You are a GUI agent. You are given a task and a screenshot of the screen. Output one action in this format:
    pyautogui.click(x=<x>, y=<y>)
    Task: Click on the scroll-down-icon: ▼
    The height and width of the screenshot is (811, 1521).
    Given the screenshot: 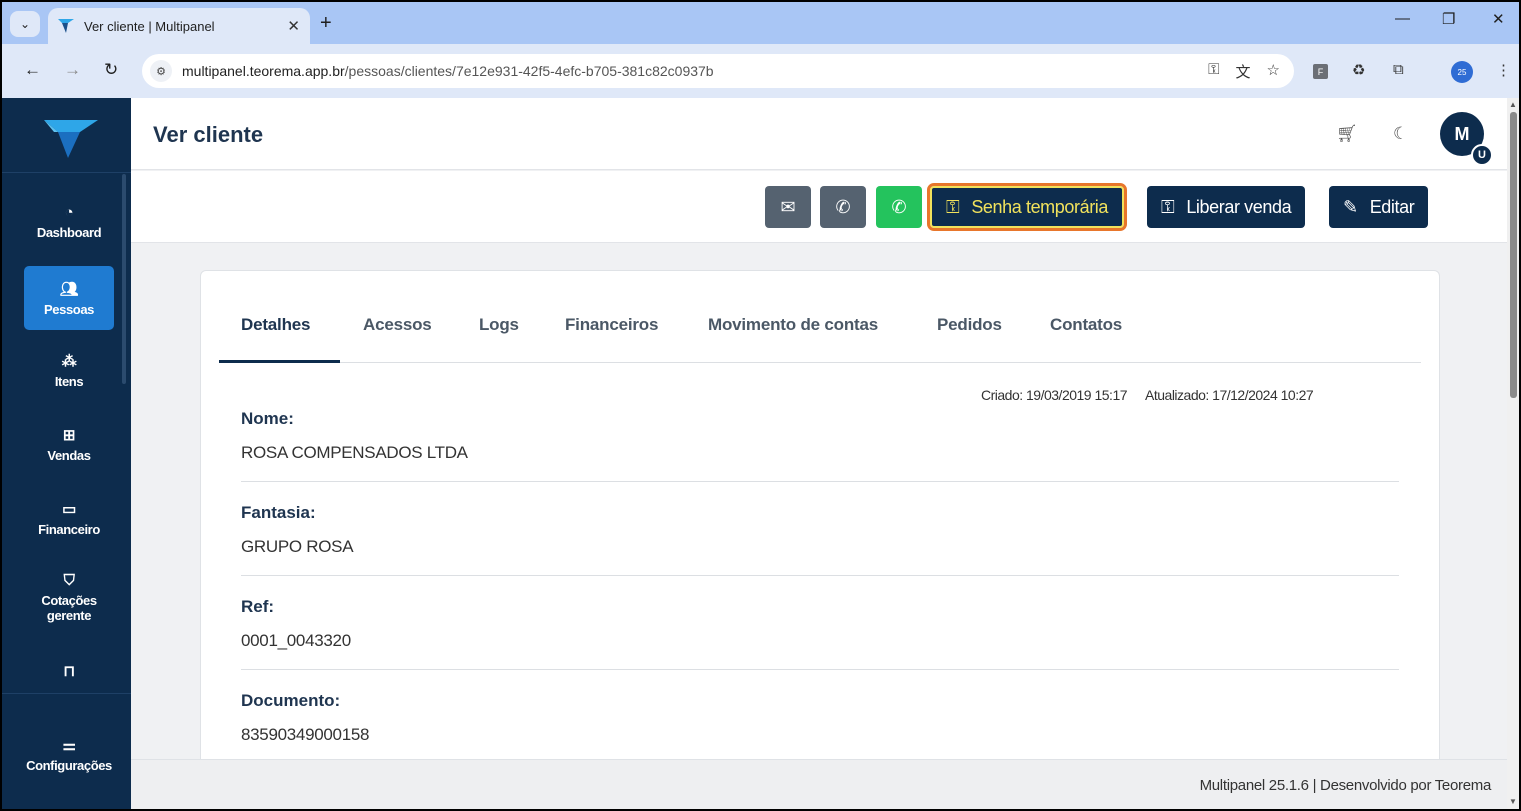 What is the action you would take?
    pyautogui.click(x=1513, y=801)
    